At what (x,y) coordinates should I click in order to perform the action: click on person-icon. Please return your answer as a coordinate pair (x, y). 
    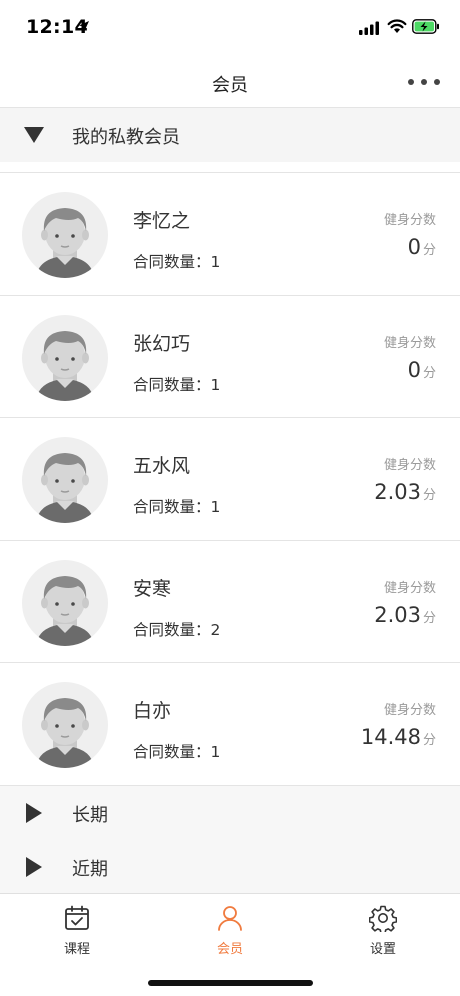
    Looking at the image, I should click on (230, 918).